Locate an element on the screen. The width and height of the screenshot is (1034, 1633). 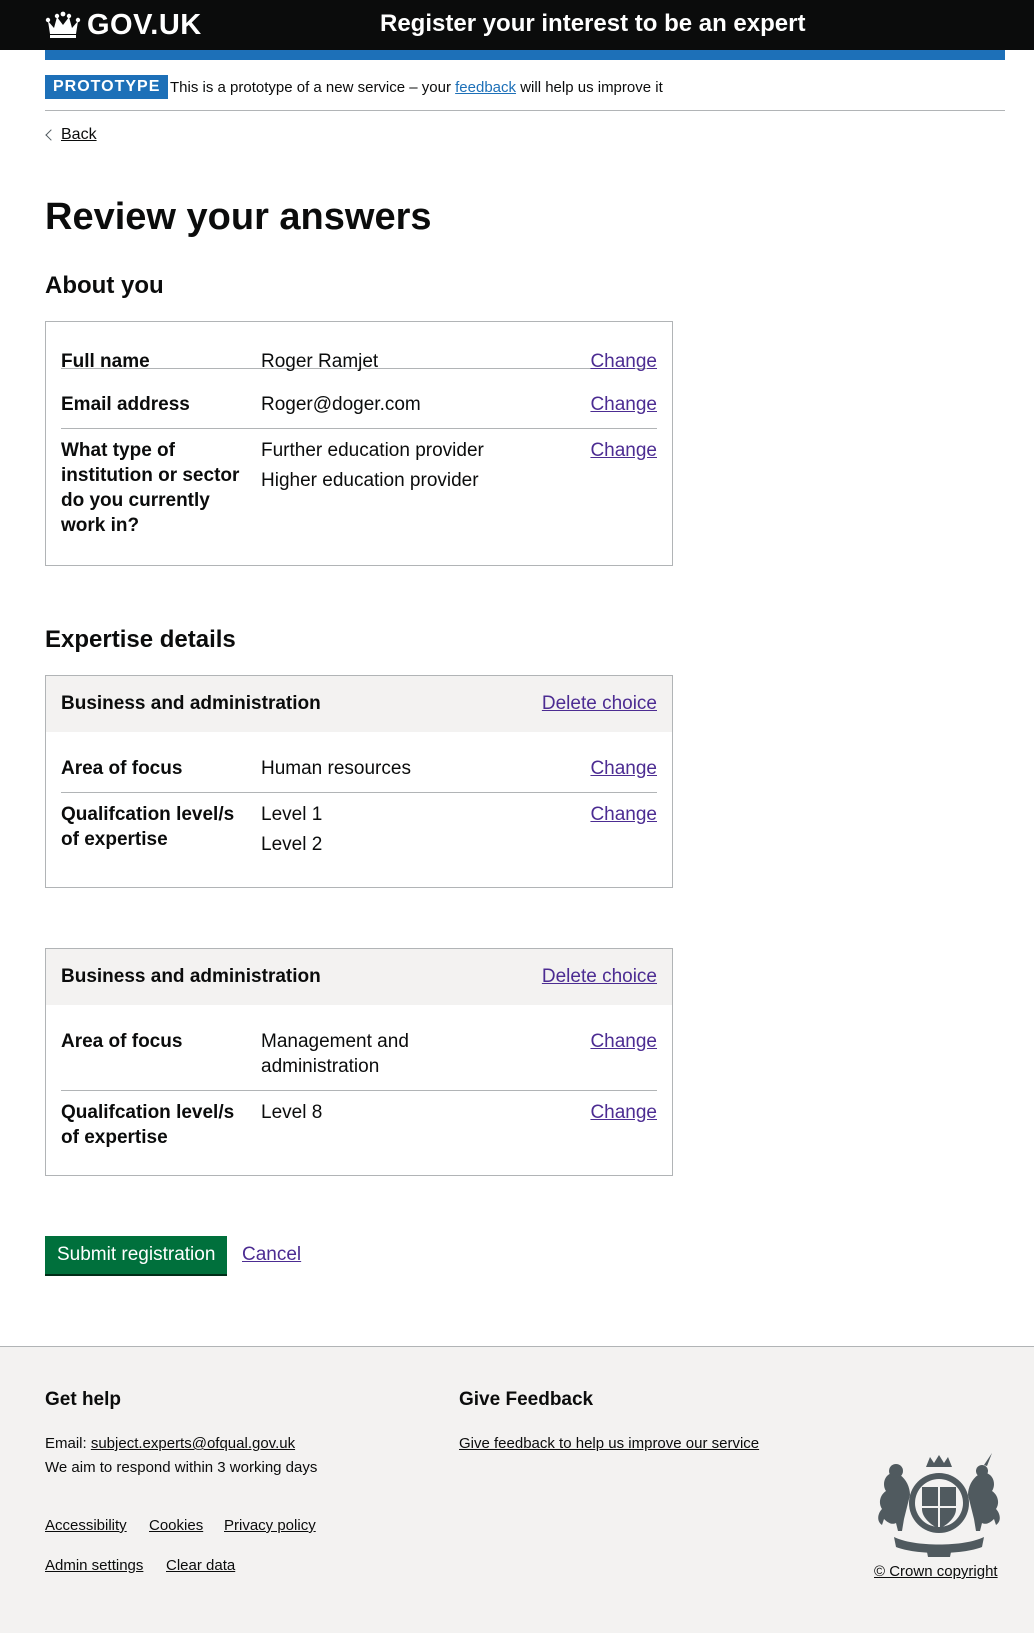
summary-value: Level 1 Level 2 is located at coordinates (381, 832).